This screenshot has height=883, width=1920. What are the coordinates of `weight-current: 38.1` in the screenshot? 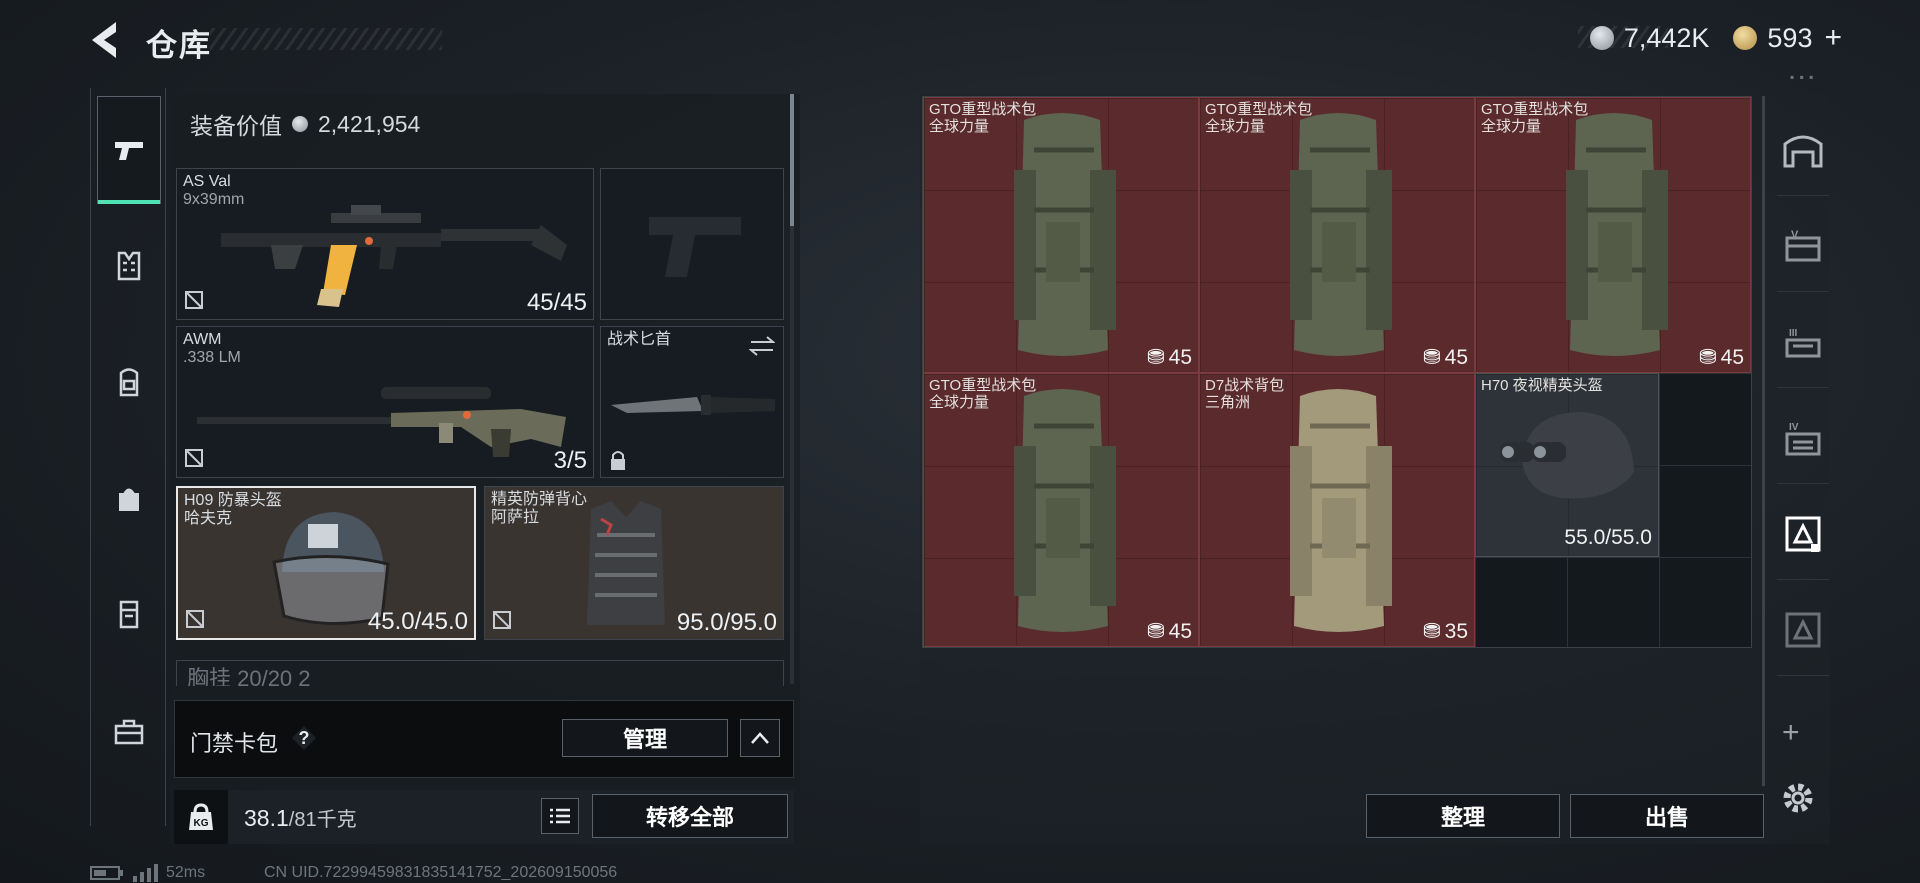 It's located at (266, 818).